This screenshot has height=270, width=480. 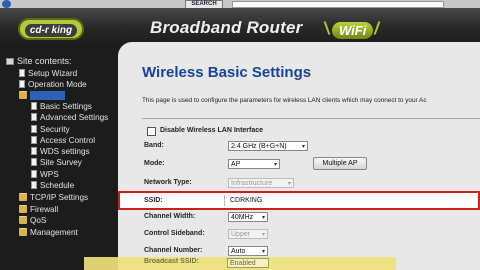 I want to click on multiple-ap-button: Multiple AP, so click(x=340, y=163).